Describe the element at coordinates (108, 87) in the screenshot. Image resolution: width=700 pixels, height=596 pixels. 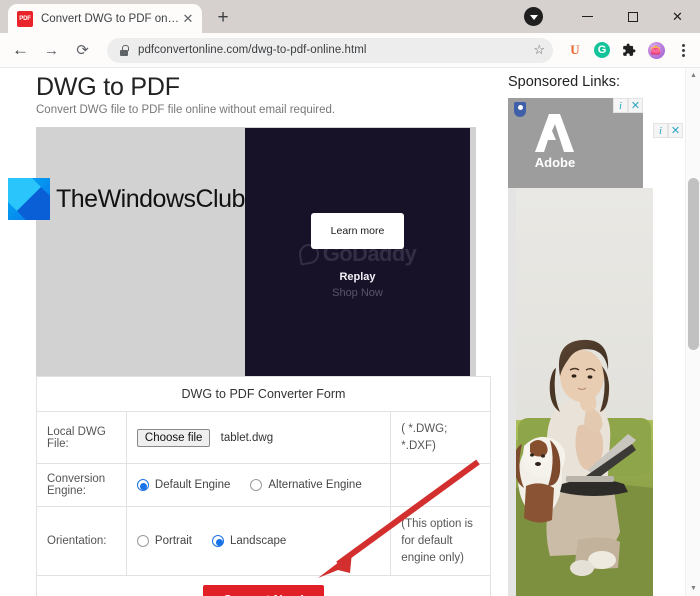
I see `page-title: DWG to PDF` at that location.